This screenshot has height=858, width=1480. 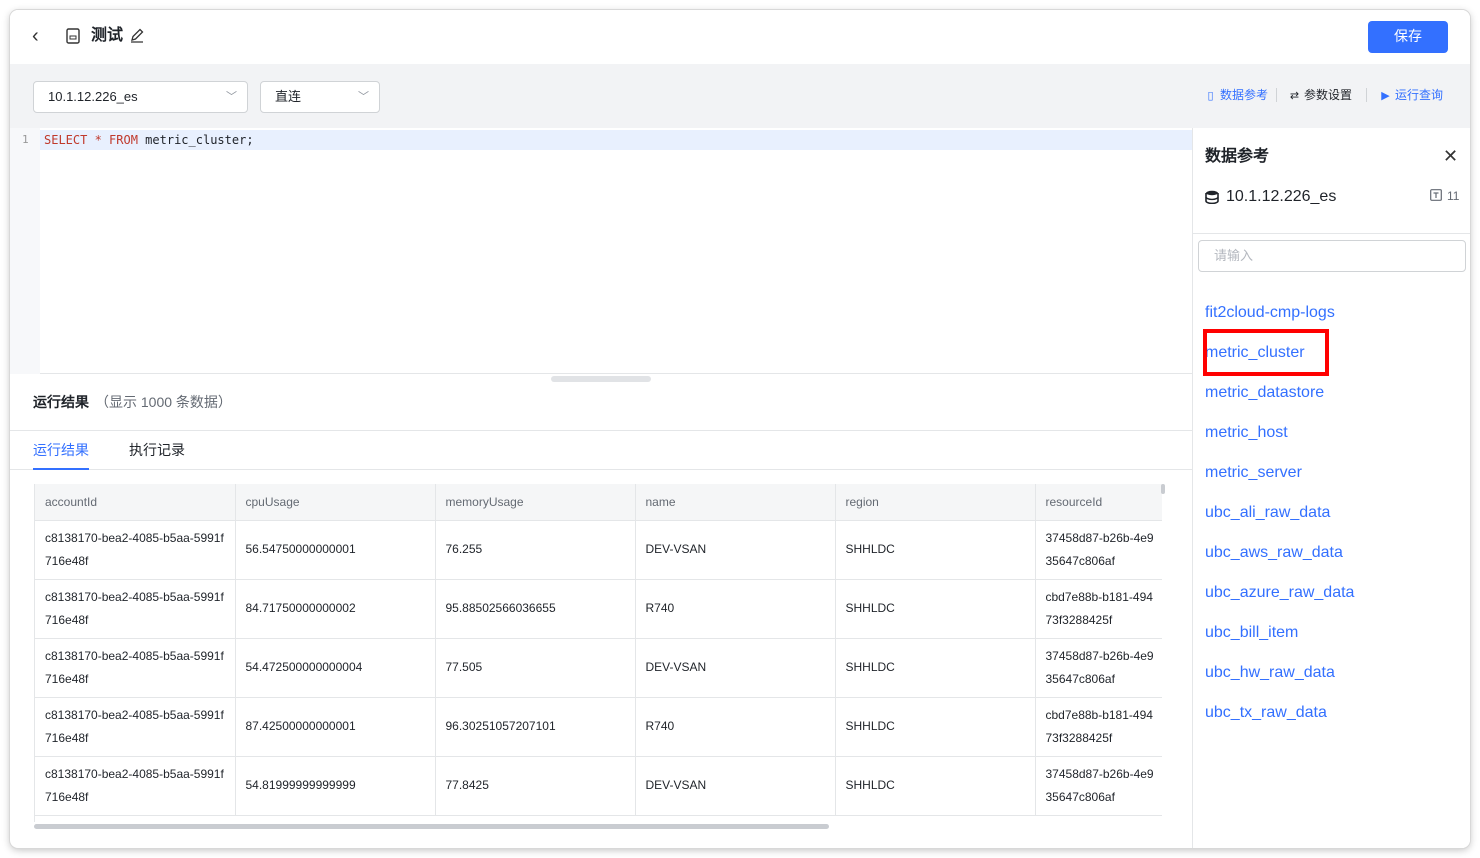 I want to click on data-reference-label: 数据参考, so click(x=1244, y=95).